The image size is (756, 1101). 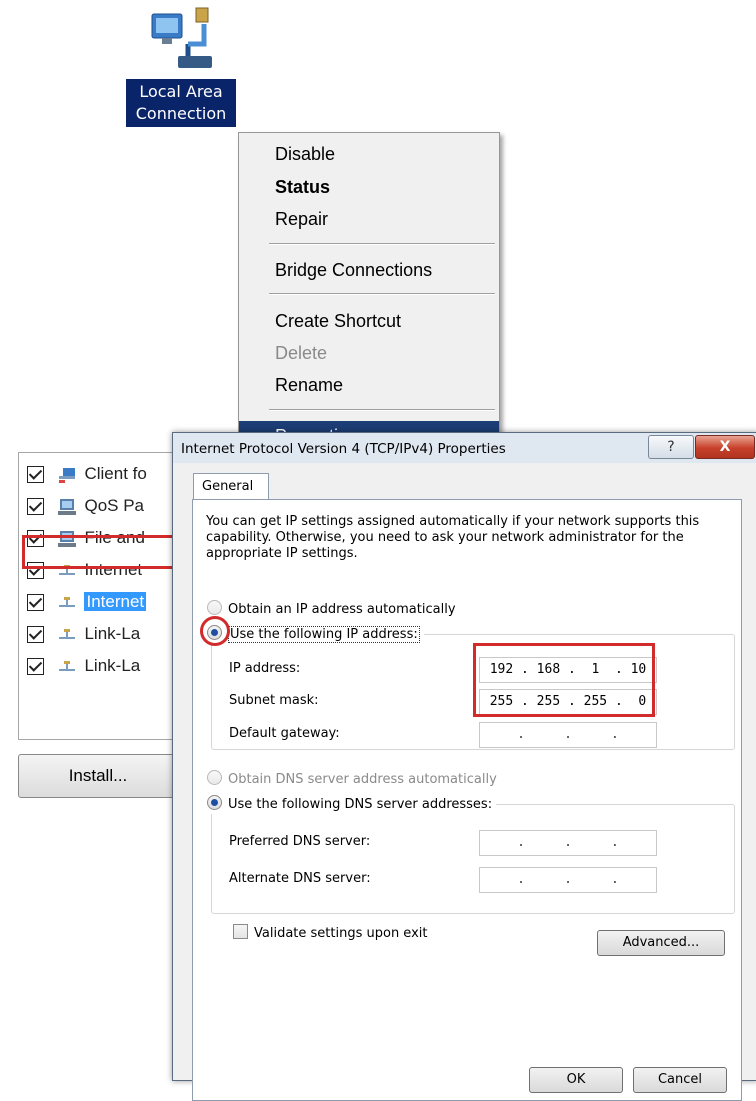 I want to click on validate-settings-option: Validate settings upon exit, so click(x=330, y=933).